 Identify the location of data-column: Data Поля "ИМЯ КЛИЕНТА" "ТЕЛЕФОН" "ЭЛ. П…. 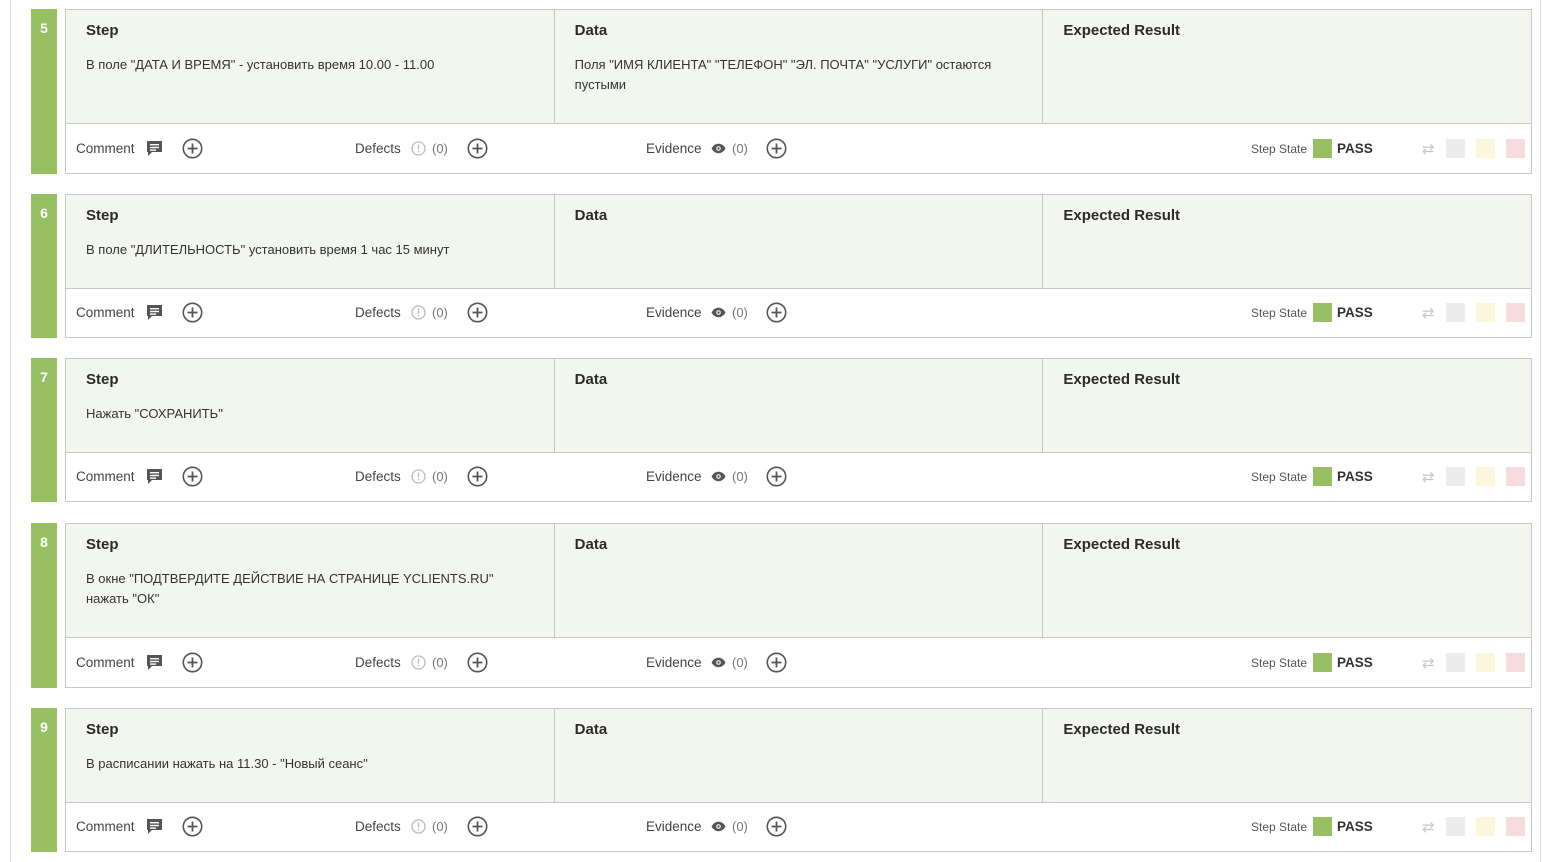
(799, 66).